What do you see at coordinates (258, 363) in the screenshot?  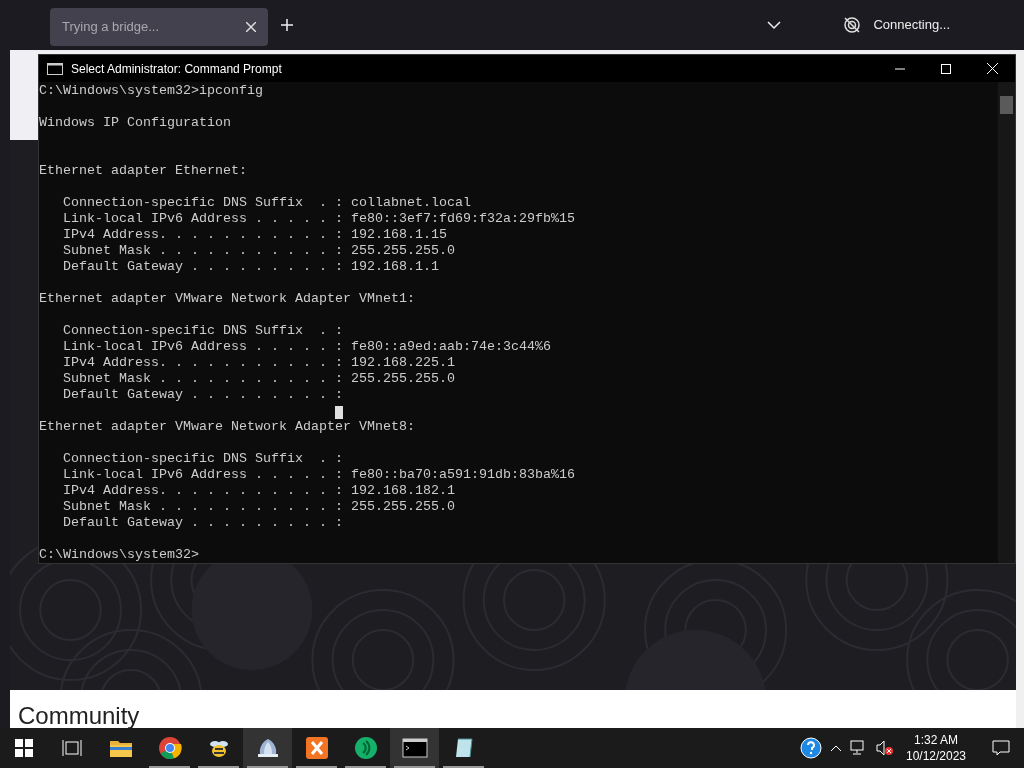 I see `console-line: IPv4 Address. . . . . . . . . . . : 192.168.225.1` at bounding box center [258, 363].